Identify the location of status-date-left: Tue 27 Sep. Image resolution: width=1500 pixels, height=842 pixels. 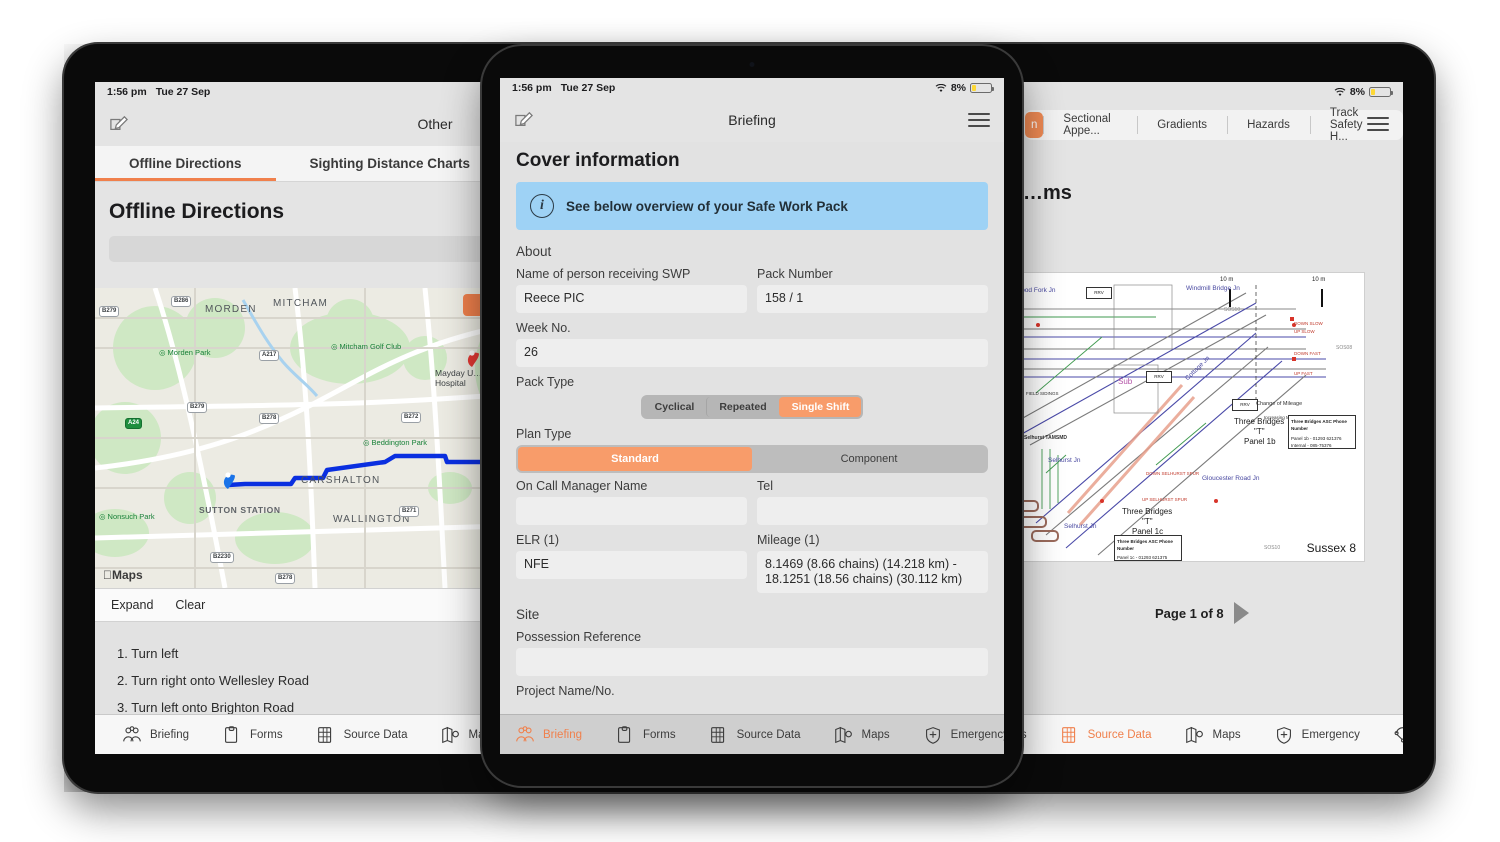
(183, 92).